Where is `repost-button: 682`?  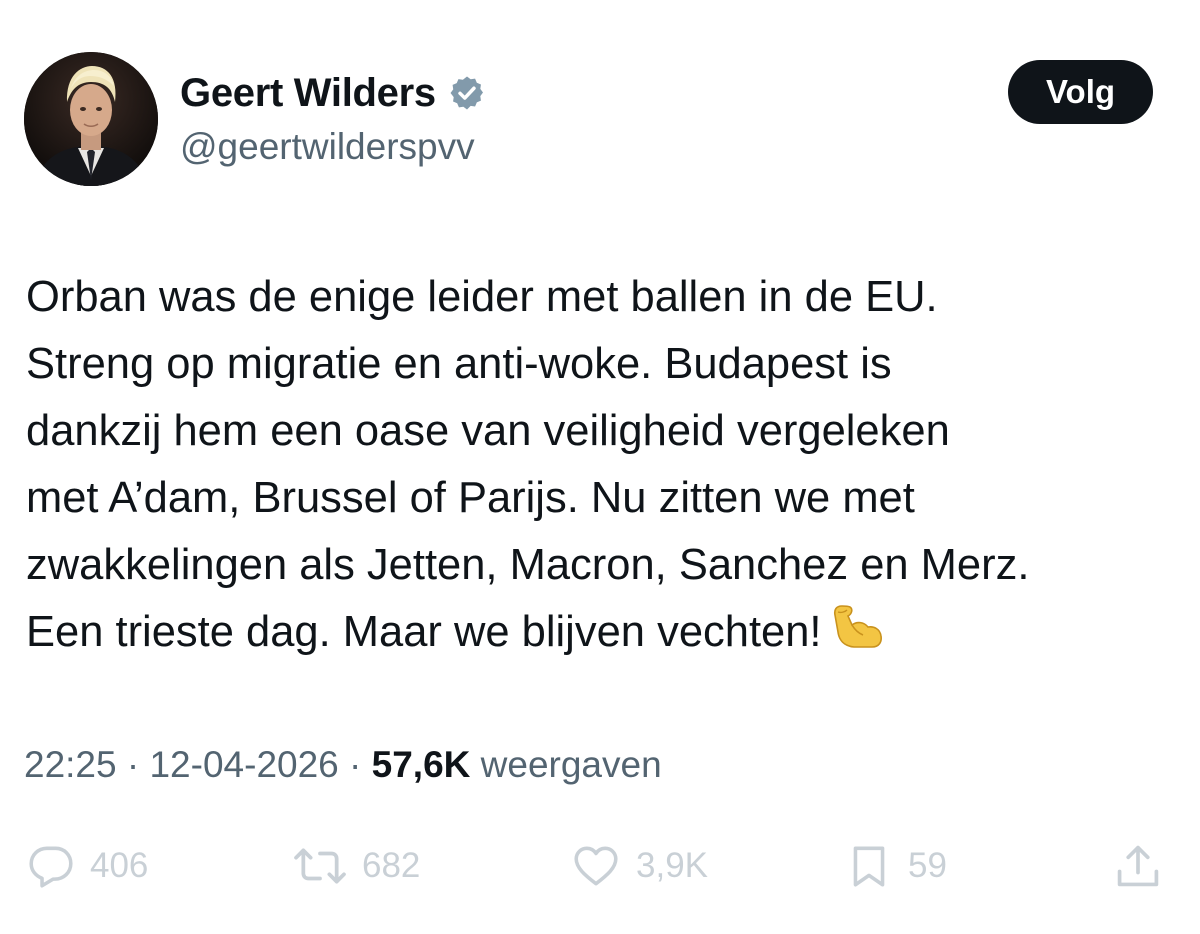
repost-button: 682 is located at coordinates (356, 866).